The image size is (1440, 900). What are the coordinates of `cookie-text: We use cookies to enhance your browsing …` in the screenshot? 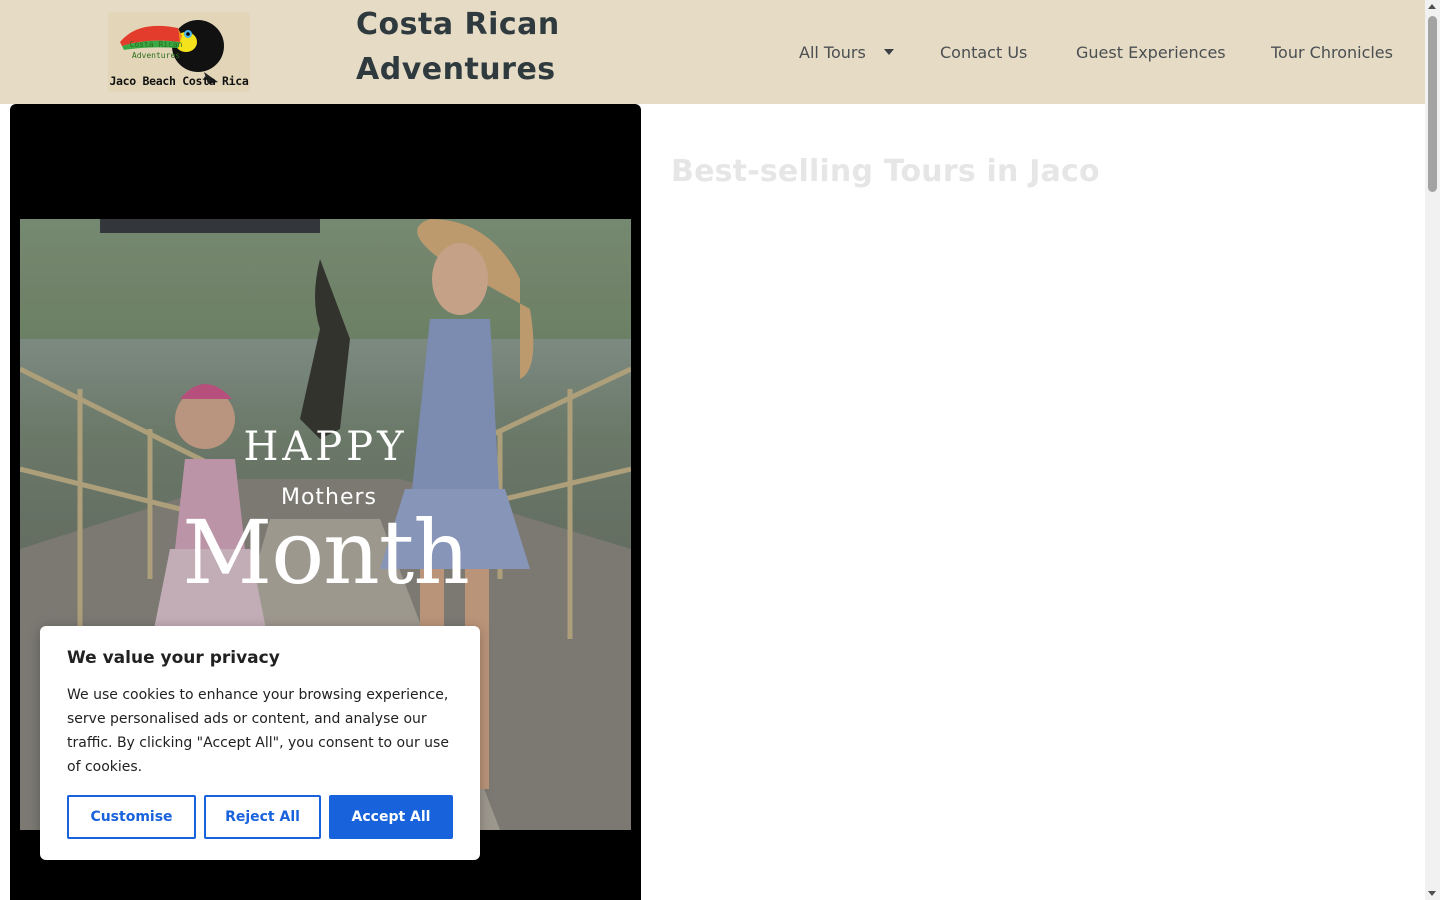 It's located at (258, 731).